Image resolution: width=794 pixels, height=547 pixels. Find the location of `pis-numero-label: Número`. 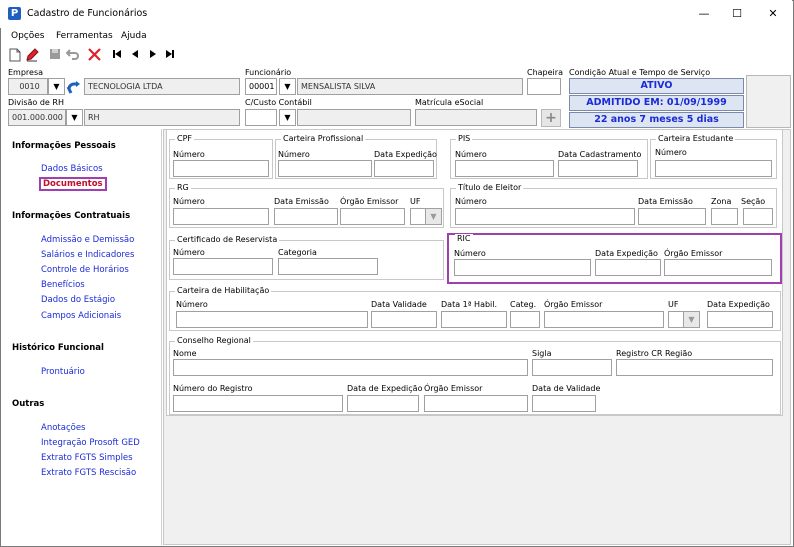

pis-numero-label: Número is located at coordinates (471, 154).